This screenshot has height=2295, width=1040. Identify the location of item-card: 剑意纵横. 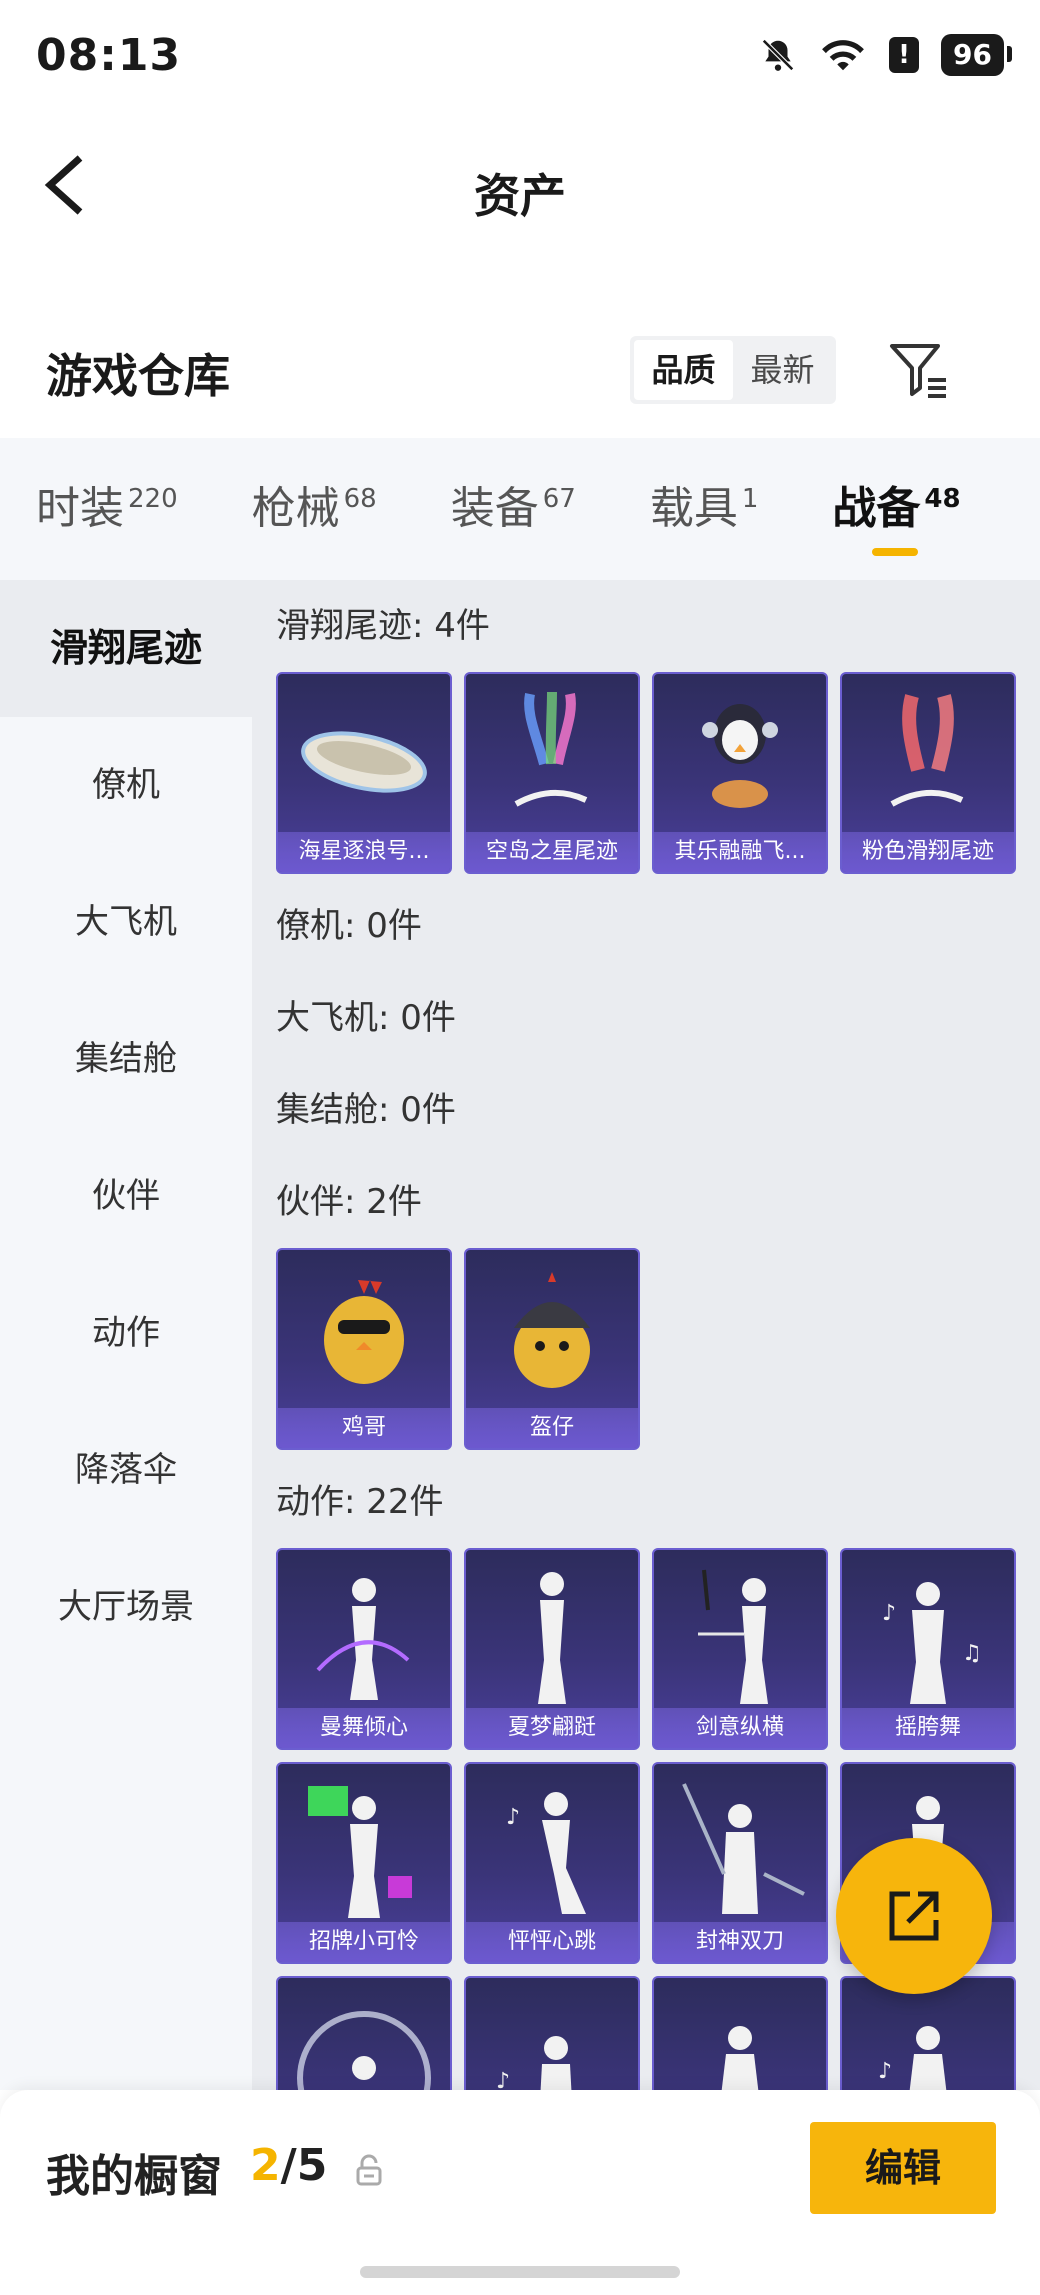
(740, 1649).